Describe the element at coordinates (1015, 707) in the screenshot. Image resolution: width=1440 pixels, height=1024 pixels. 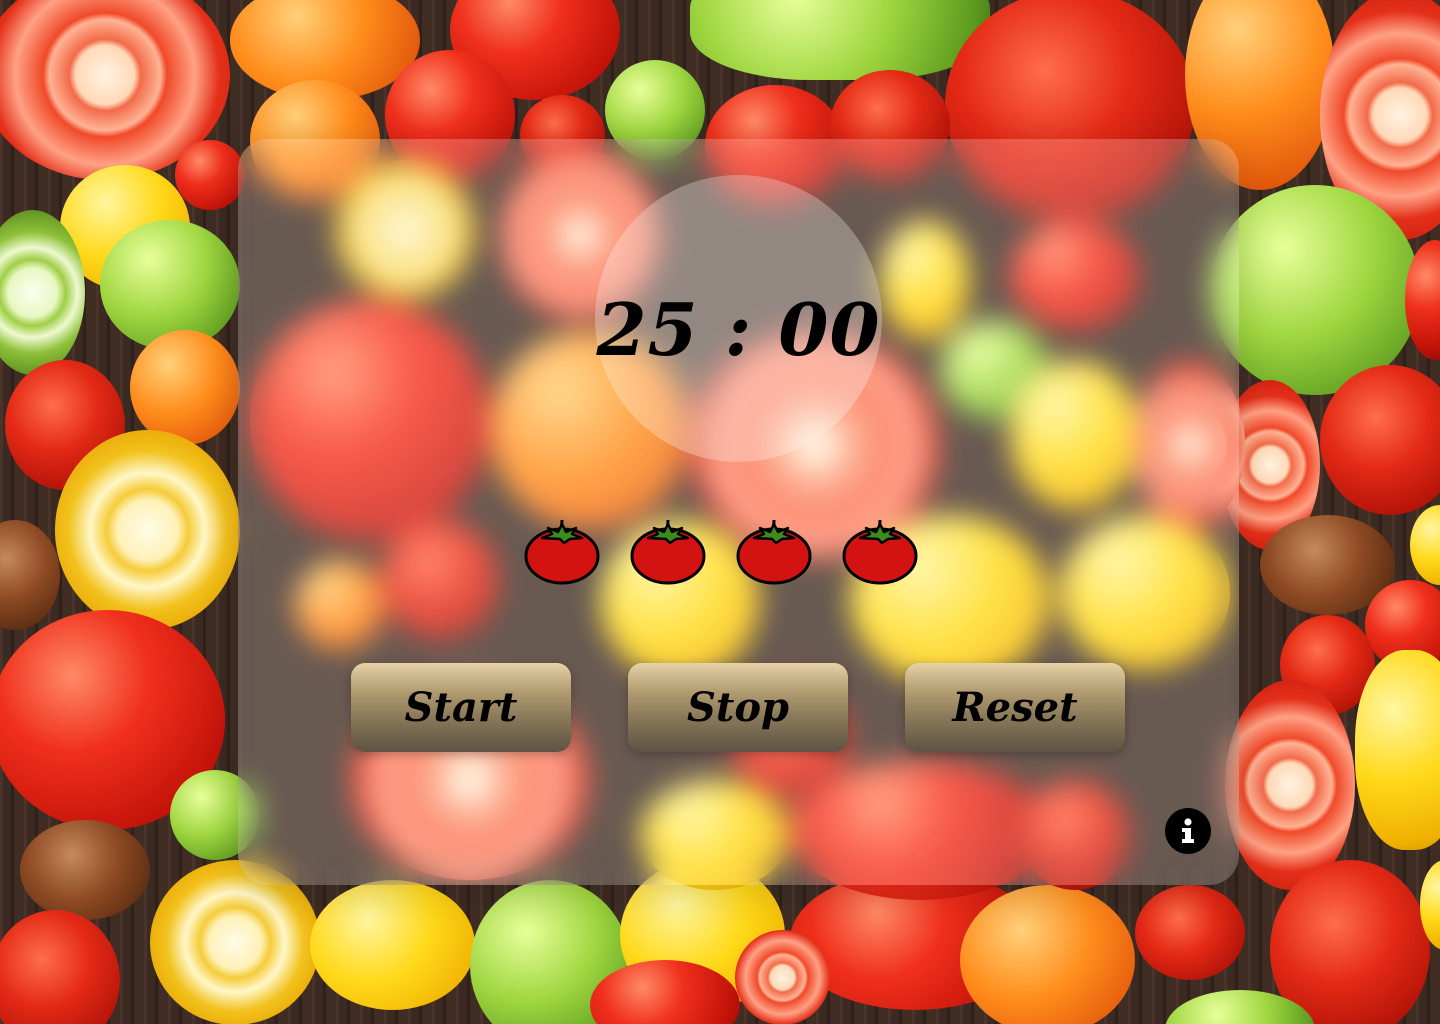
I see `reset-button: Reset` at that location.